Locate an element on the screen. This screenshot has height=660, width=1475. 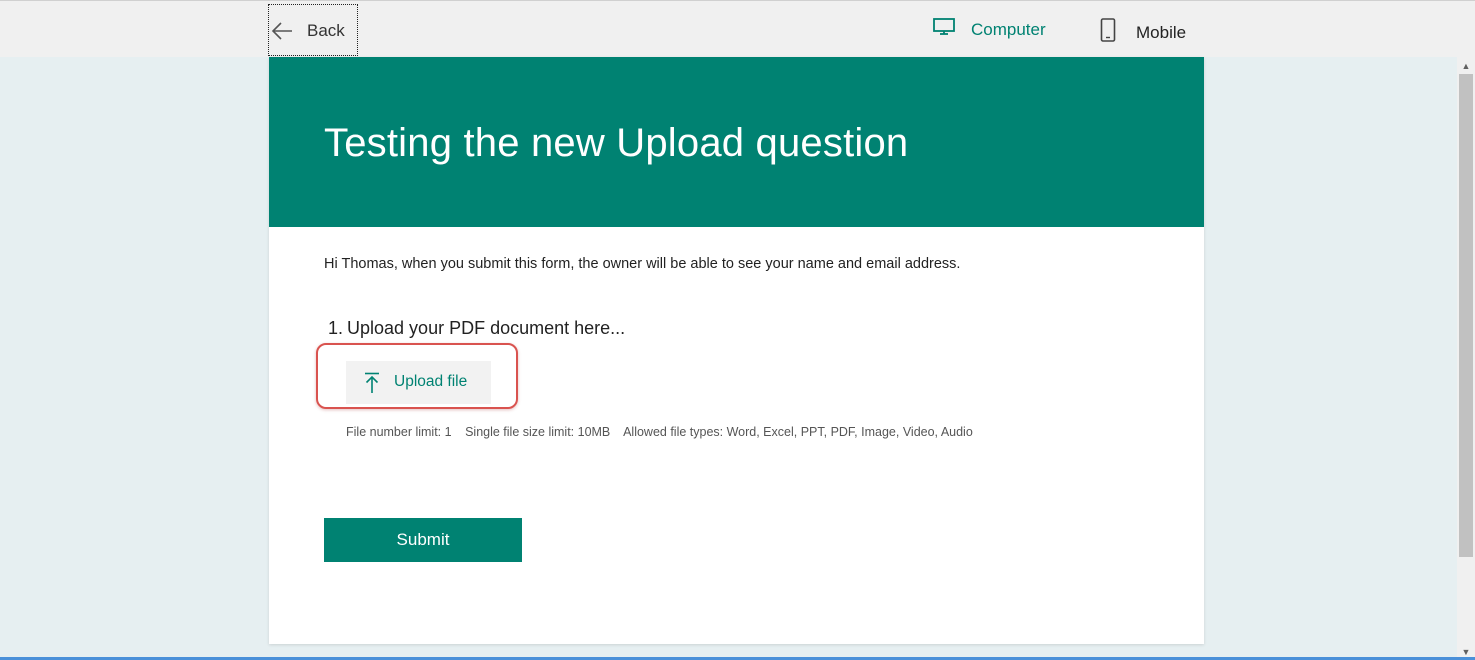
computer-view-button: Computer is located at coordinates (989, 29).